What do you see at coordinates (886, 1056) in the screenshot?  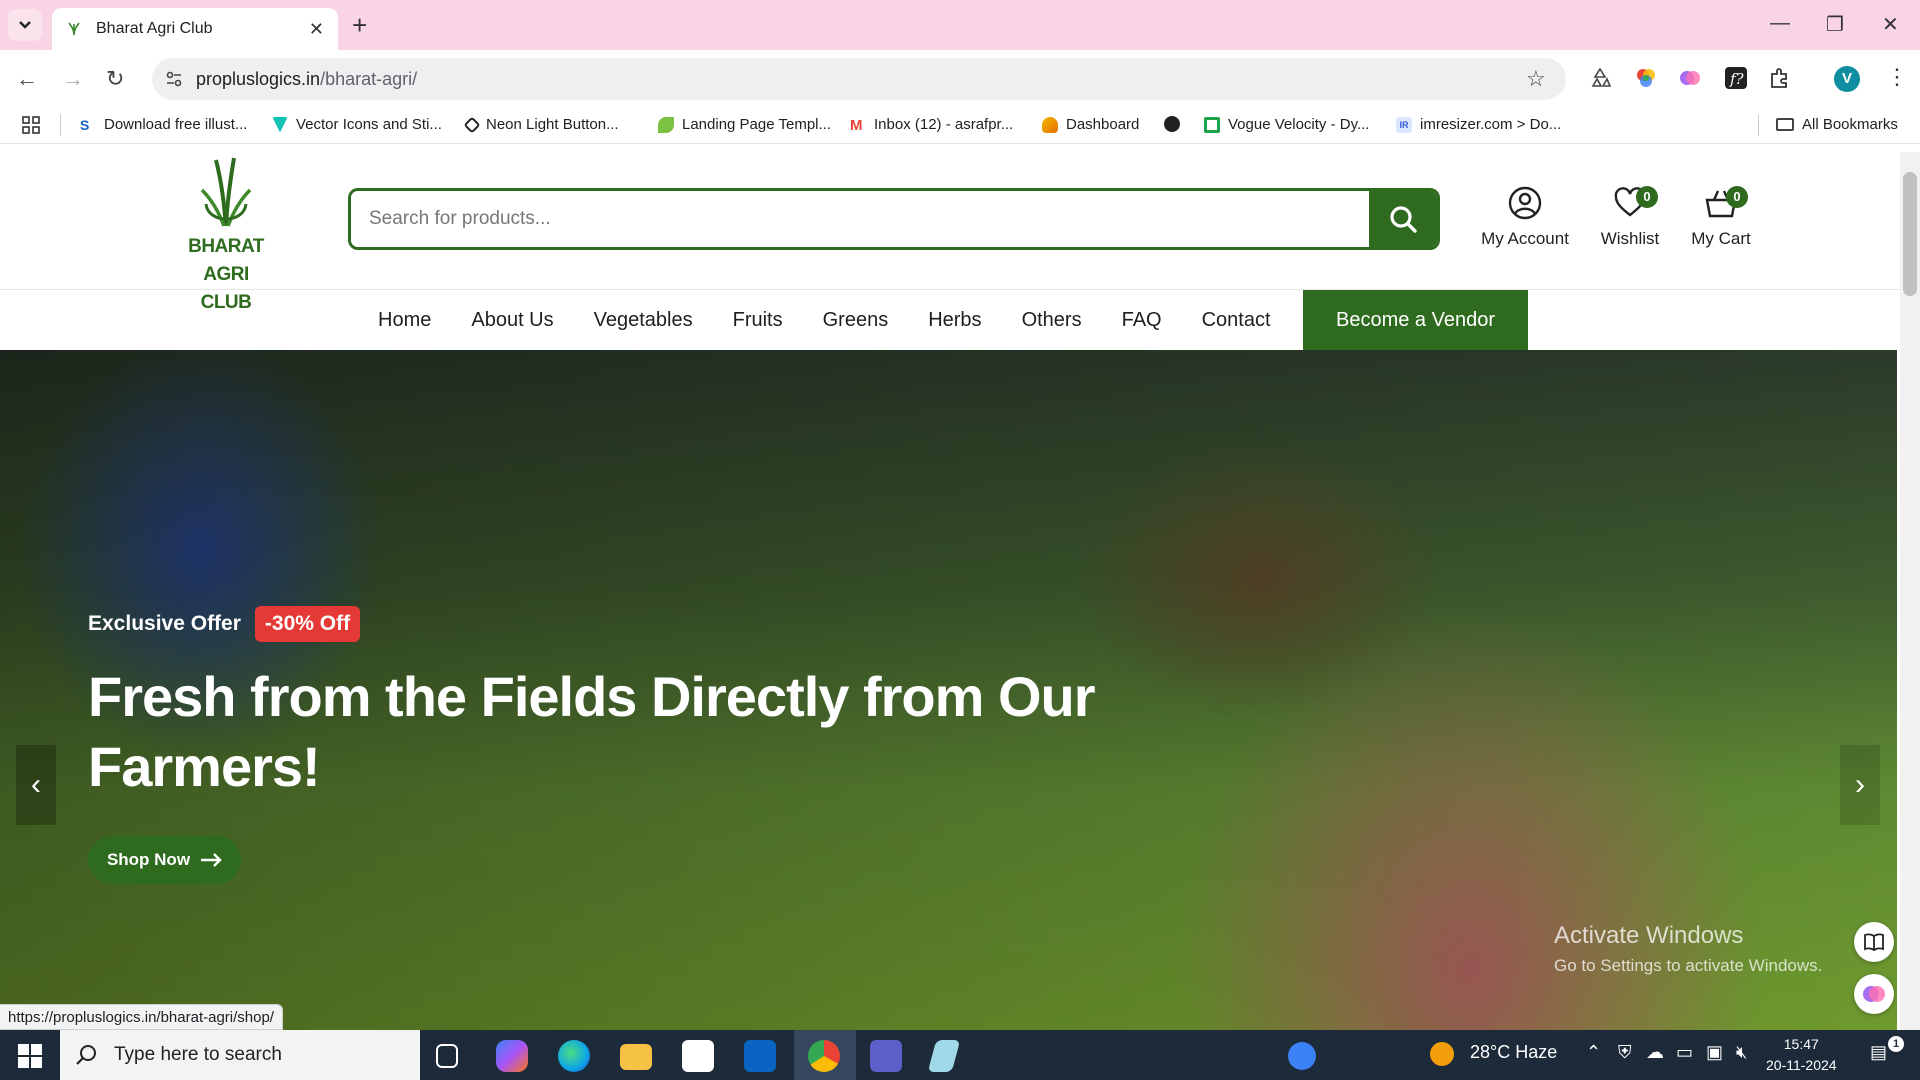 I see `teams-icon` at bounding box center [886, 1056].